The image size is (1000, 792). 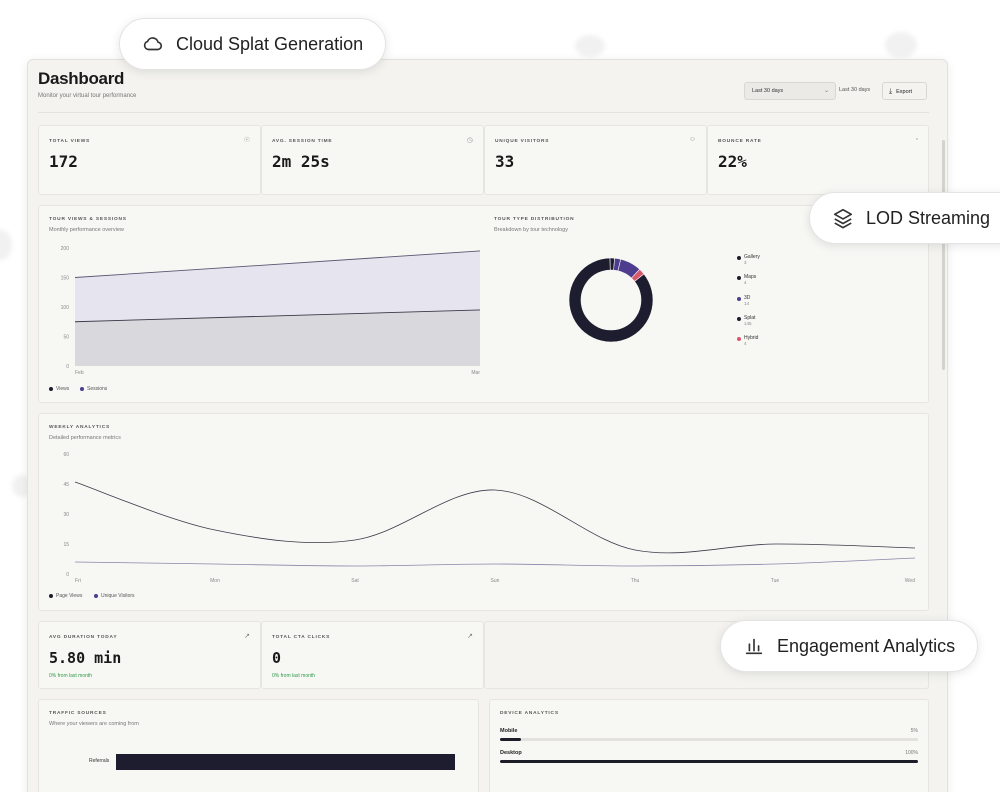 I want to click on metric-value: 5.80 min, so click(x=85, y=658).